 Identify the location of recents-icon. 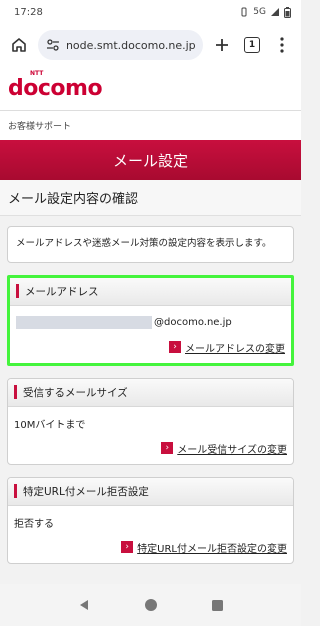
(217, 605).